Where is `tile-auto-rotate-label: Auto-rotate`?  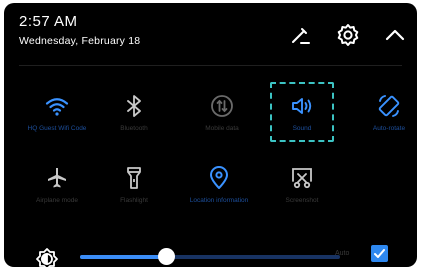 tile-auto-rotate-label: Auto-rotate is located at coordinates (389, 128).